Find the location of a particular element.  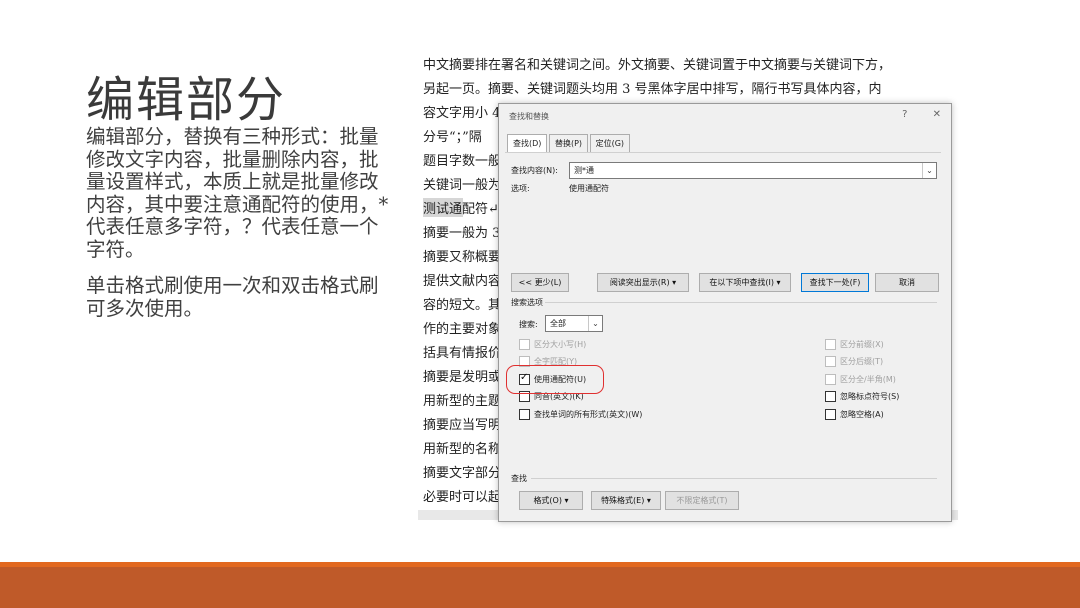

doc-line: 作的主要对象 is located at coordinates (462, 329).